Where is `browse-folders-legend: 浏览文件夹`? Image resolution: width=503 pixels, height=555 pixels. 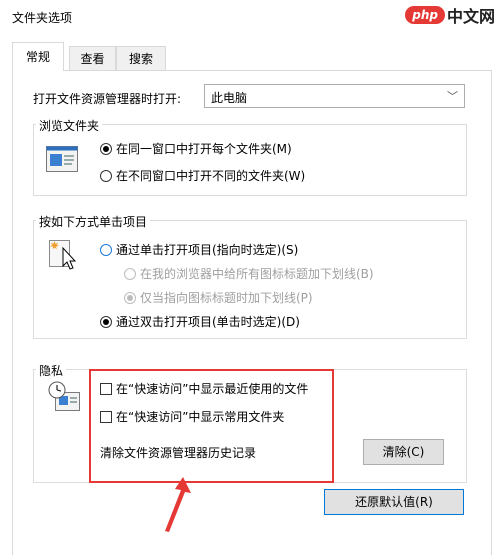 browse-folders-legend: 浏览文件夹 is located at coordinates (69, 125).